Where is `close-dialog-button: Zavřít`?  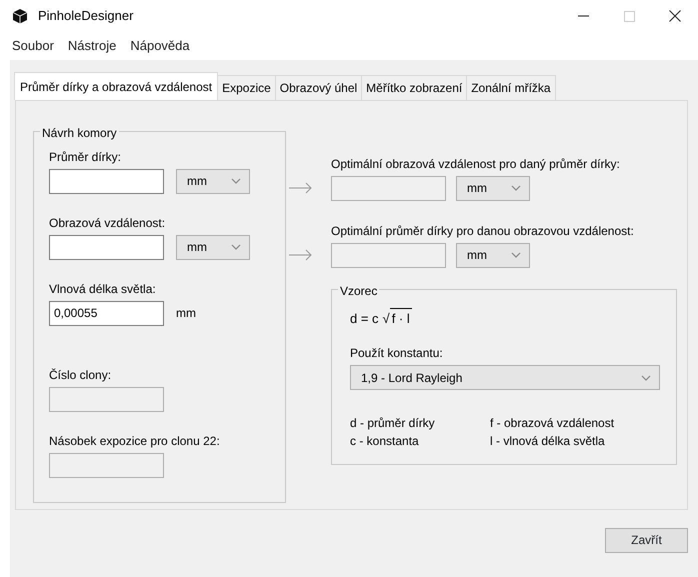 close-dialog-button: Zavřít is located at coordinates (646, 540).